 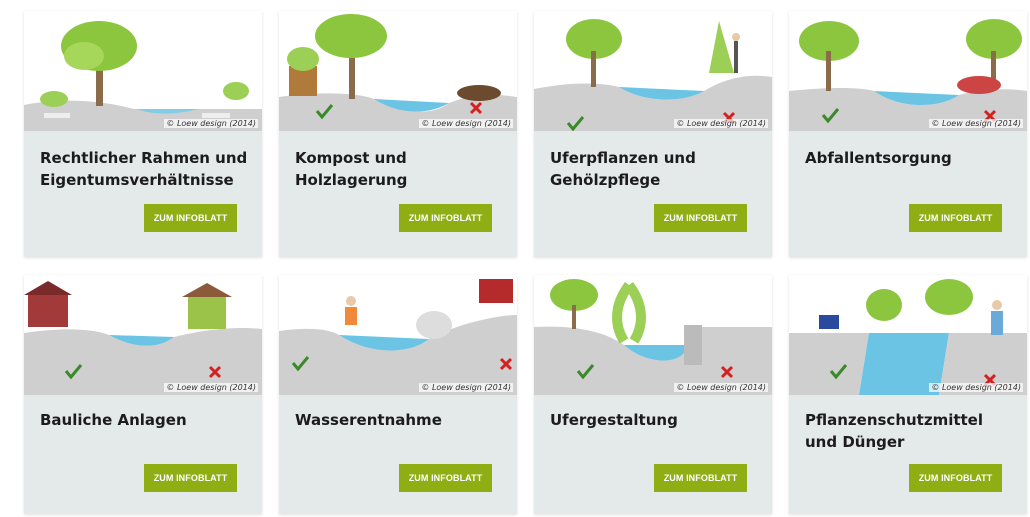 I want to click on card-title: Ufergestaltung, so click(x=614, y=420).